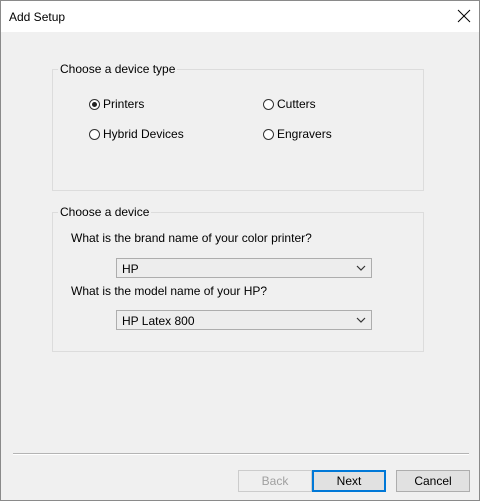 The height and width of the screenshot is (501, 480). Describe the element at coordinates (244, 320) in the screenshot. I see `model-select: HP Latex 800` at that location.